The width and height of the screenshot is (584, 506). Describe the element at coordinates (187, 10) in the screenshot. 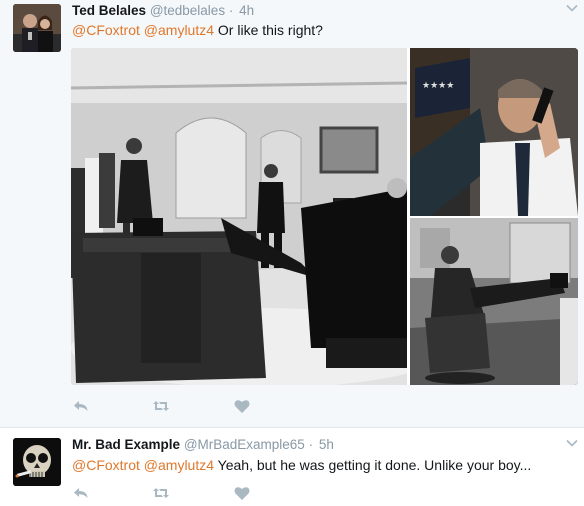

I see `user-handle: @tedbelales` at that location.